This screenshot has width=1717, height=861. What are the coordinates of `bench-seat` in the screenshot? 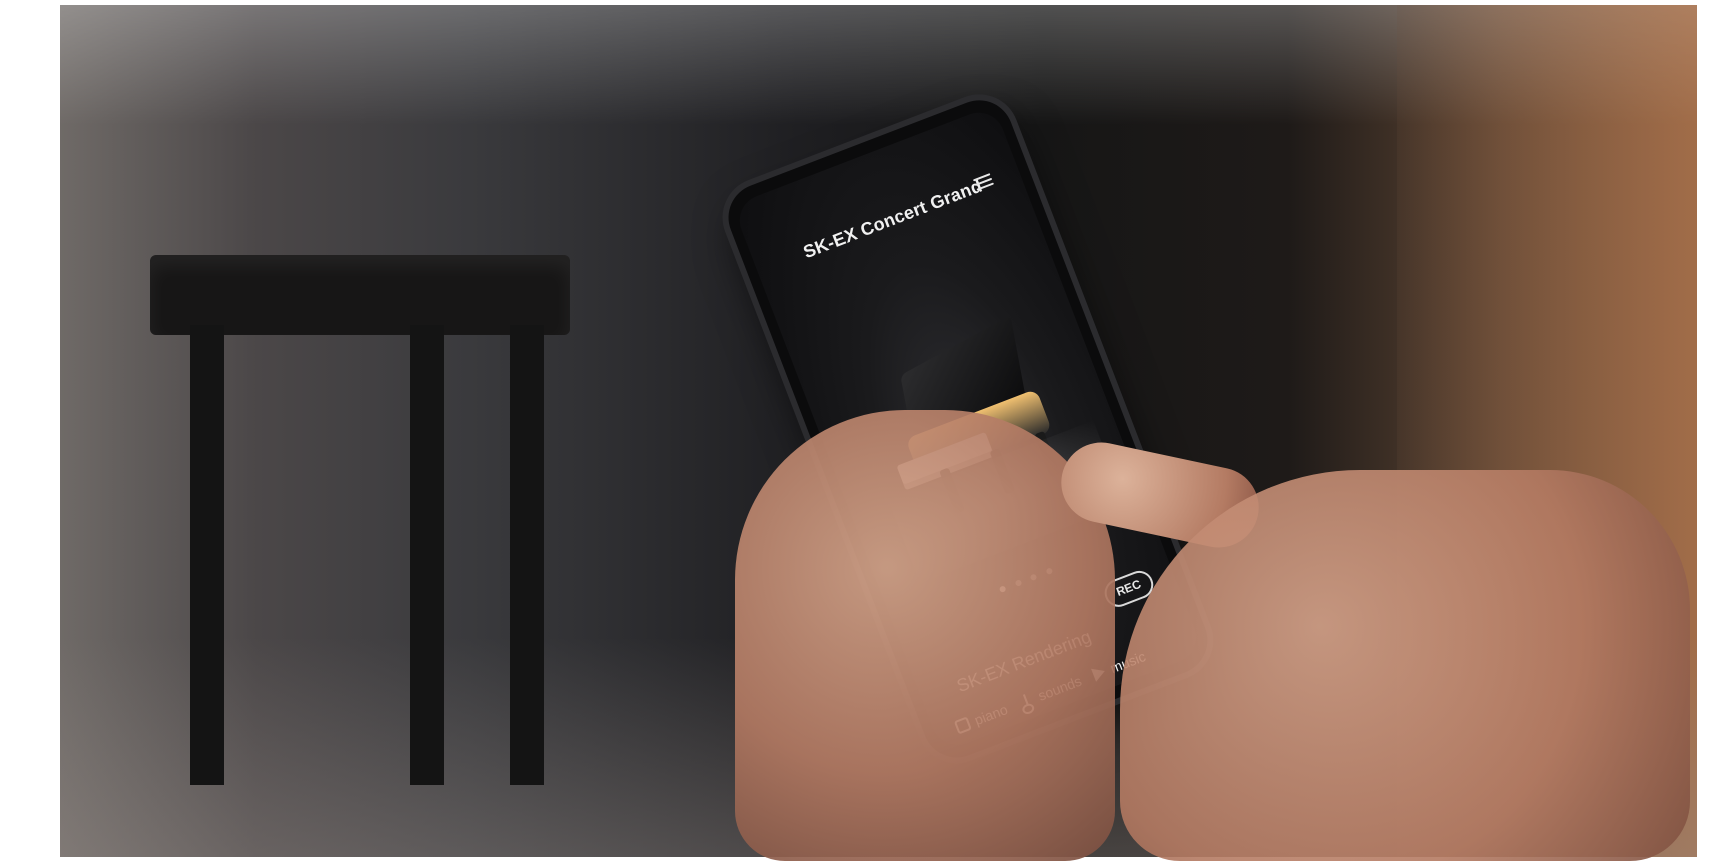 It's located at (360, 295).